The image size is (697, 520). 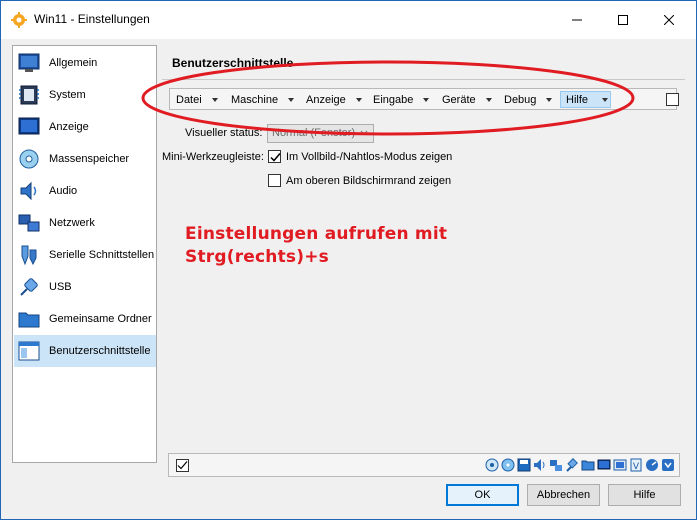 I want to click on sidebar-item-shared-folders: Gemeinsame Ordner, so click(x=85, y=319).